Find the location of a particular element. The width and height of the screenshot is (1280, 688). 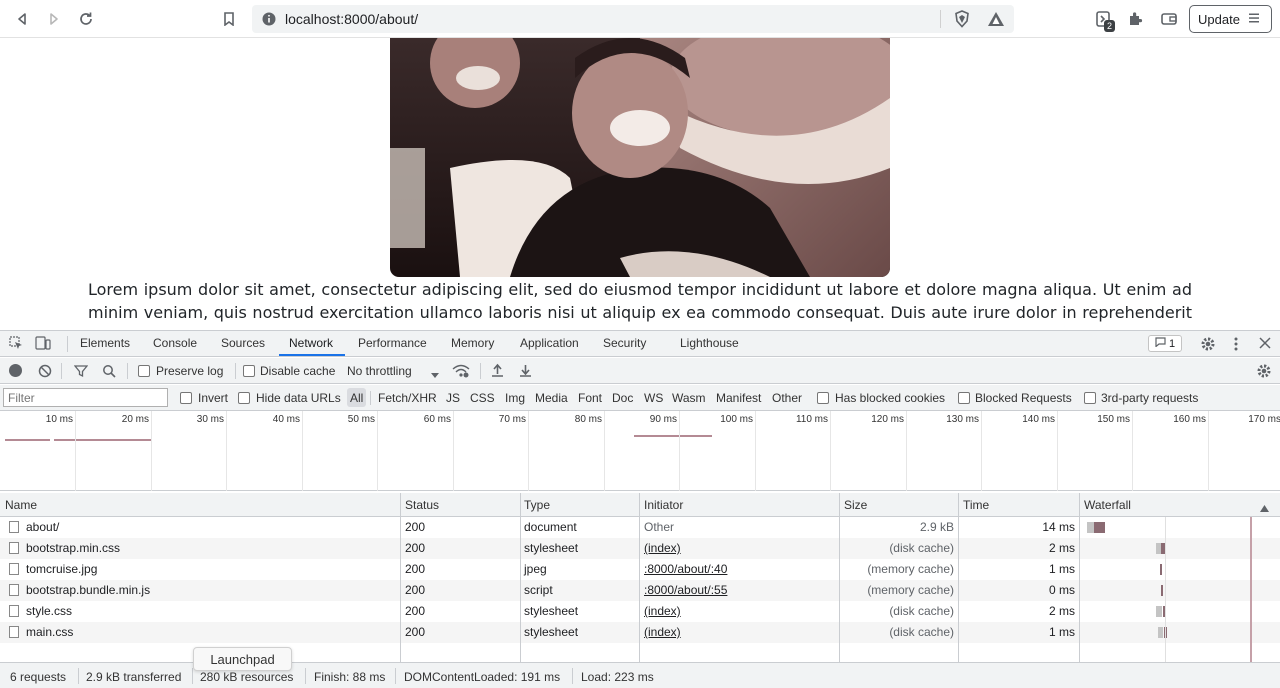

clear-icon is located at coordinates (45, 372).